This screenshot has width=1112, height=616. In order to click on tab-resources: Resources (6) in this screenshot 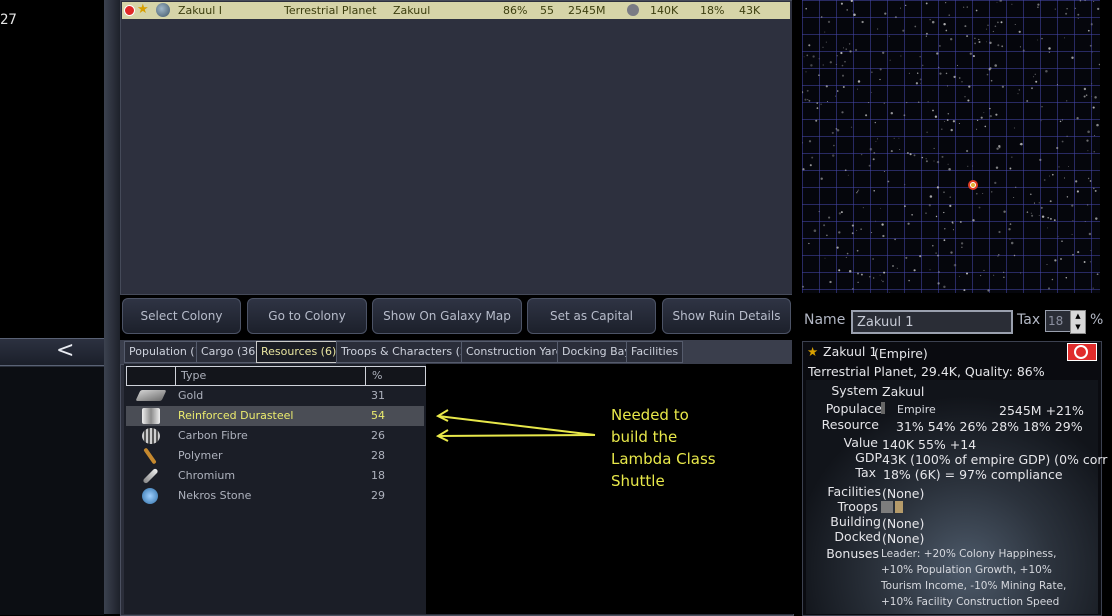, I will do `click(299, 352)`.